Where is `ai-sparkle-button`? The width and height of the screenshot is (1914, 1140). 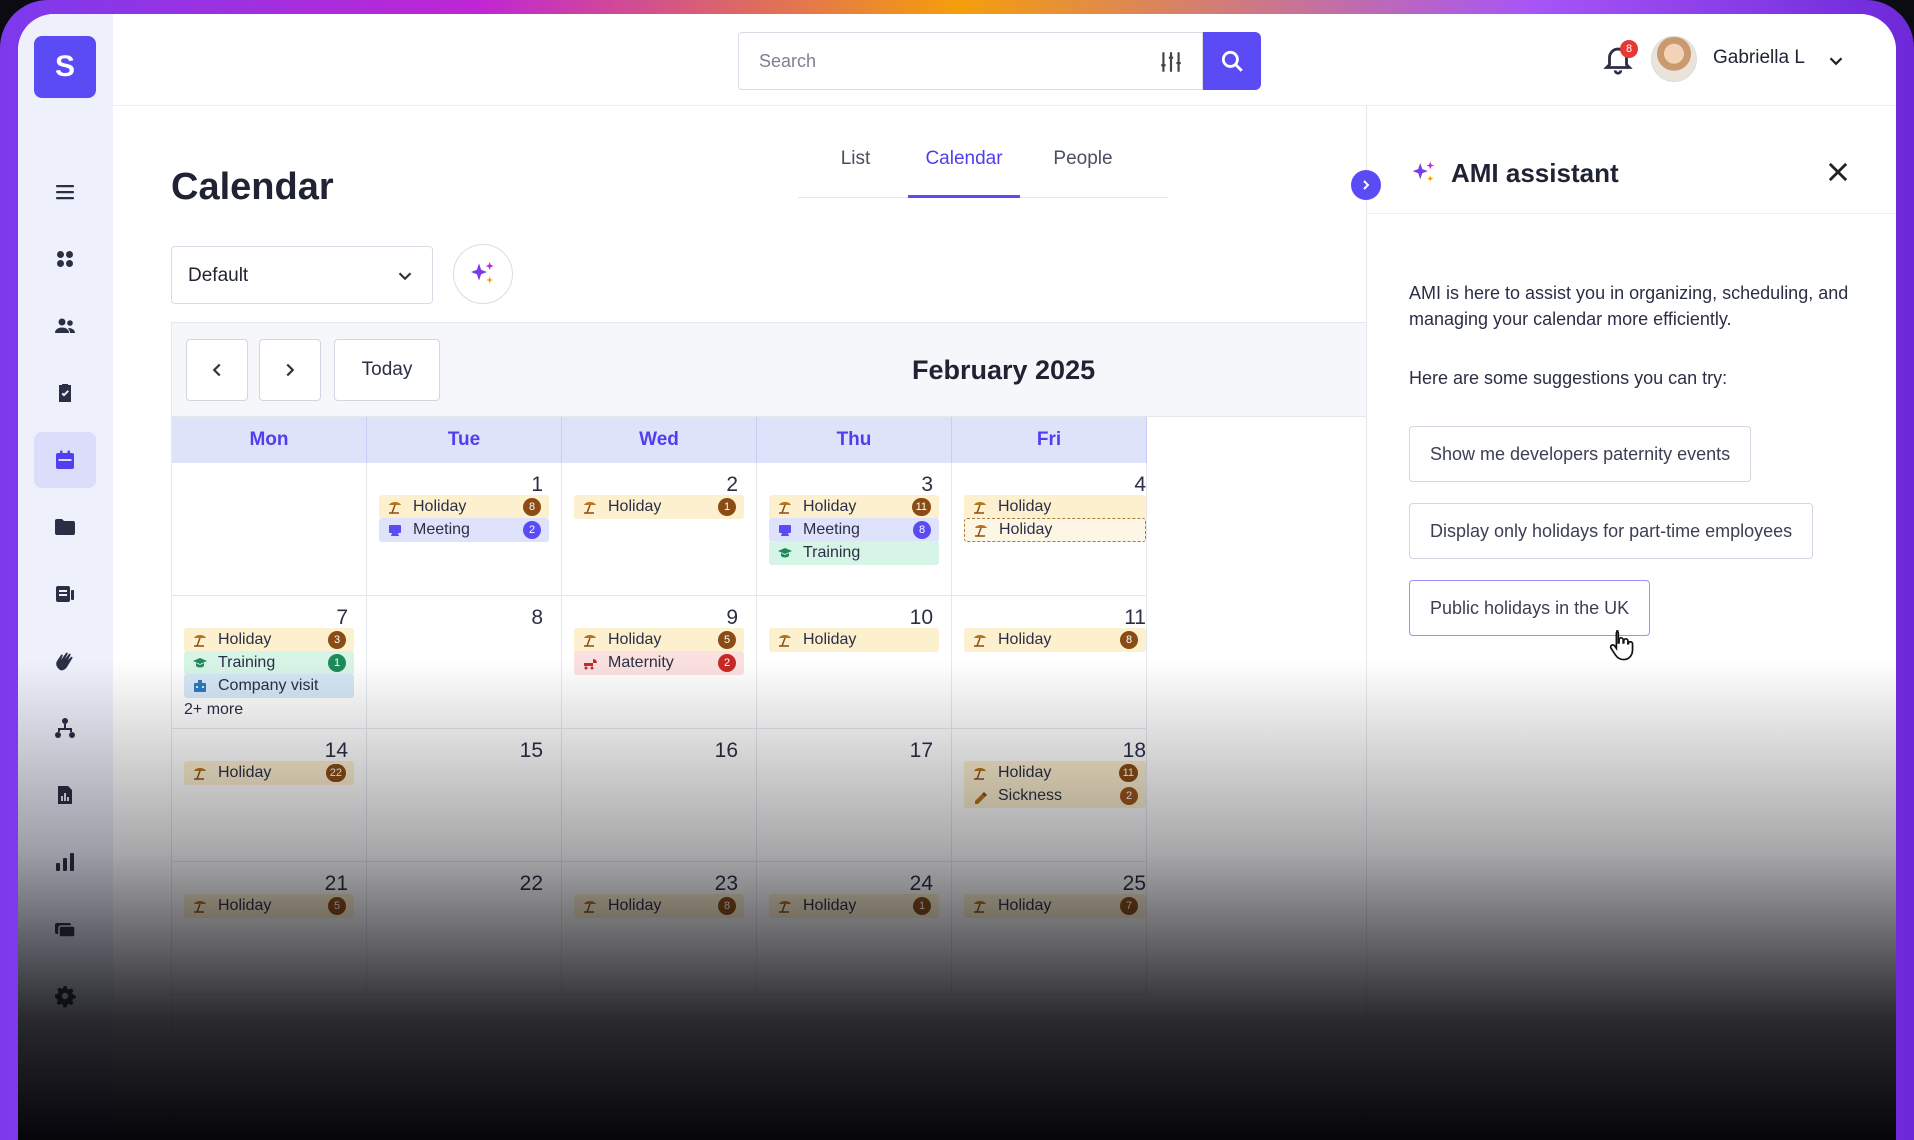 ai-sparkle-button is located at coordinates (483, 274).